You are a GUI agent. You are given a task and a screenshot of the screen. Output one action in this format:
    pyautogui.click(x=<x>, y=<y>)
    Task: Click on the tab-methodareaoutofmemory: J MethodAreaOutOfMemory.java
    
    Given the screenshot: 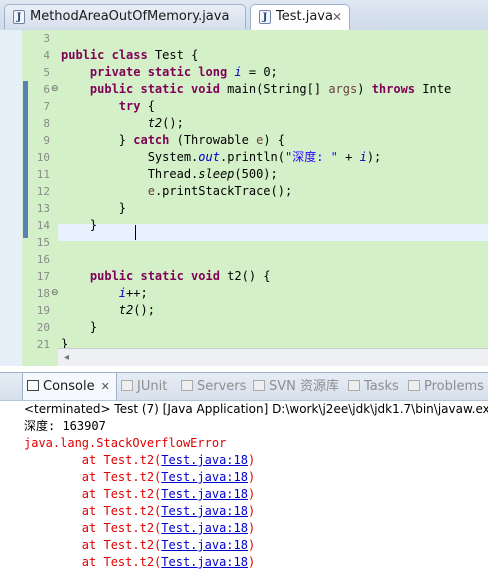 What is the action you would take?
    pyautogui.click(x=125, y=16)
    